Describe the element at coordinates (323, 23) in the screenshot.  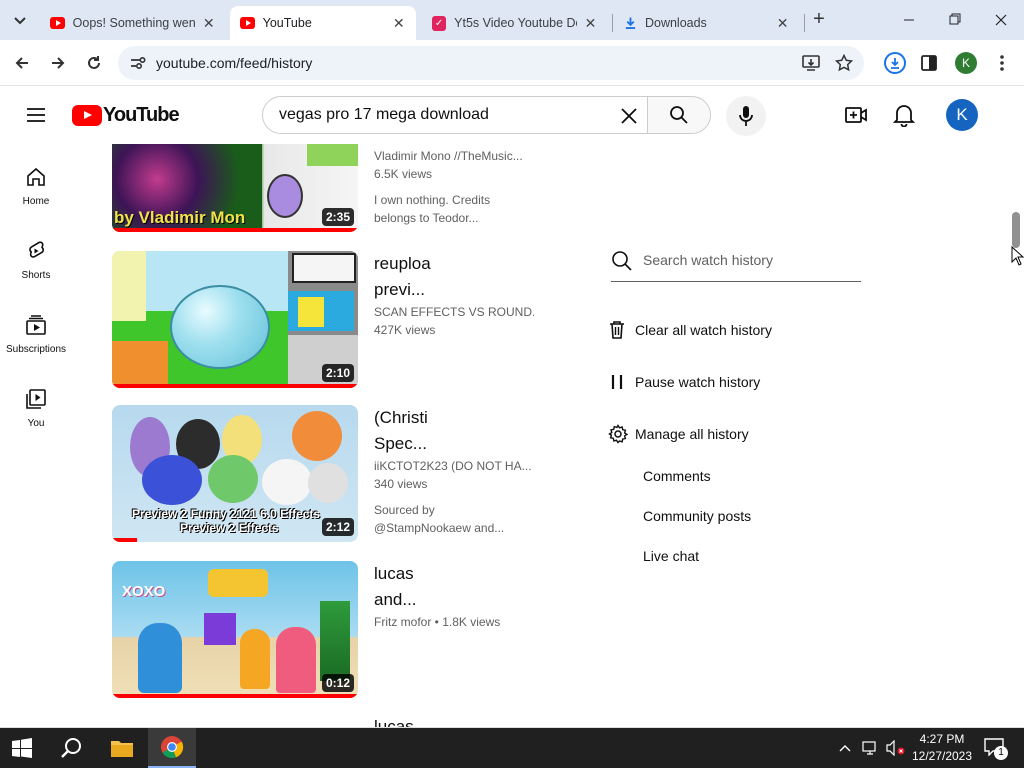
I see `tab-youtube: YouTube ✕` at that location.